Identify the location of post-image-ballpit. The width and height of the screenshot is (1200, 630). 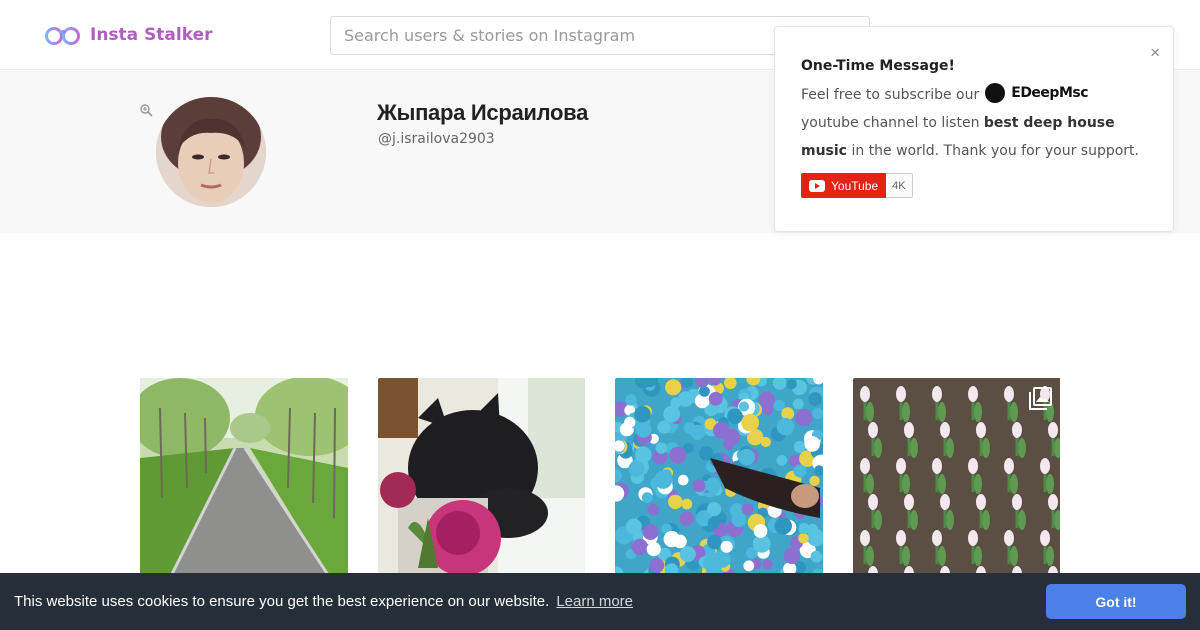
(719, 478).